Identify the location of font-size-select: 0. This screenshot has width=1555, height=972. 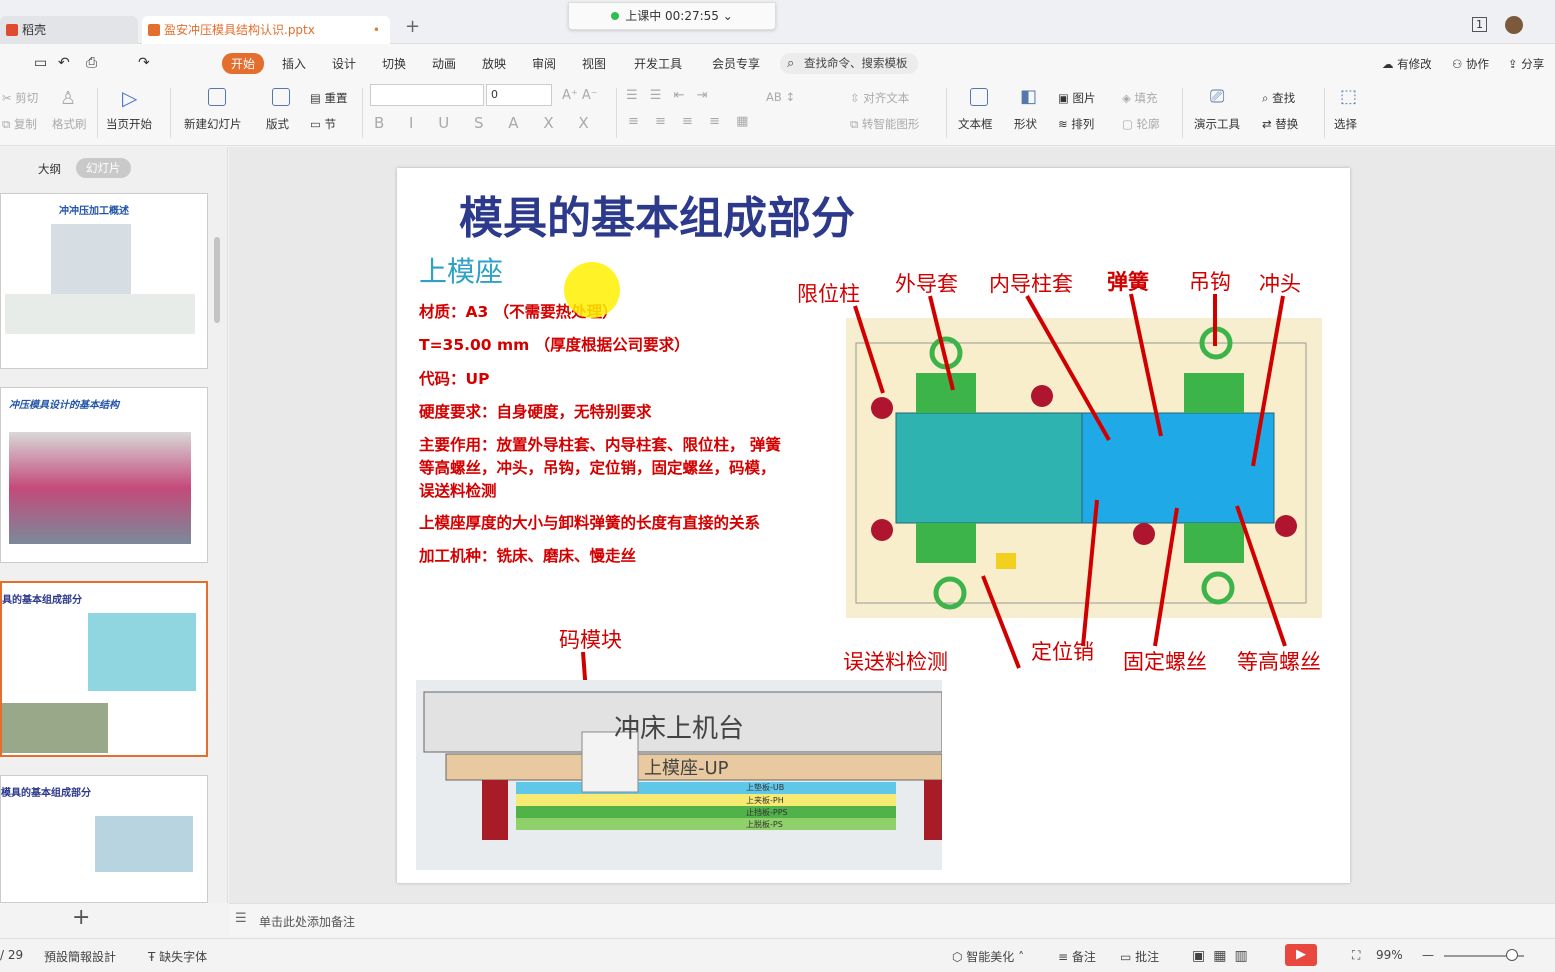
(519, 95).